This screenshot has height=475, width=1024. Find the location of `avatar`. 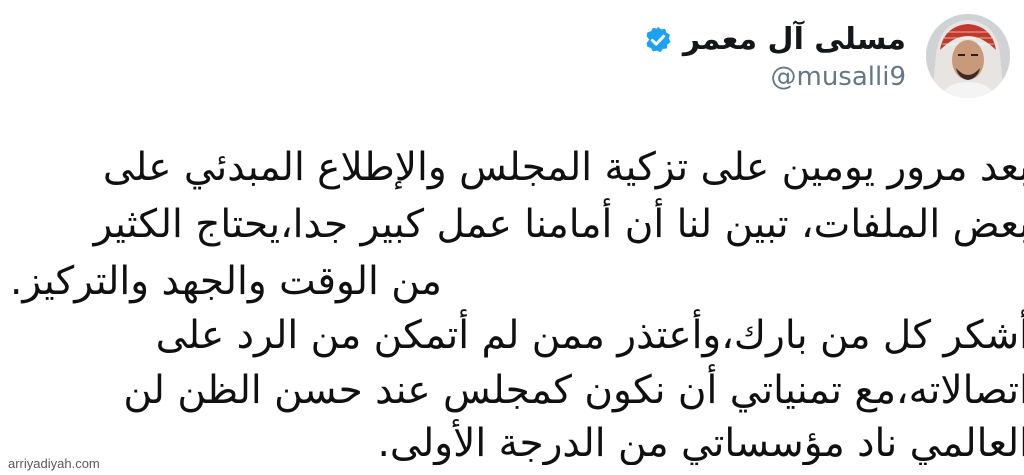

avatar is located at coordinates (968, 56).